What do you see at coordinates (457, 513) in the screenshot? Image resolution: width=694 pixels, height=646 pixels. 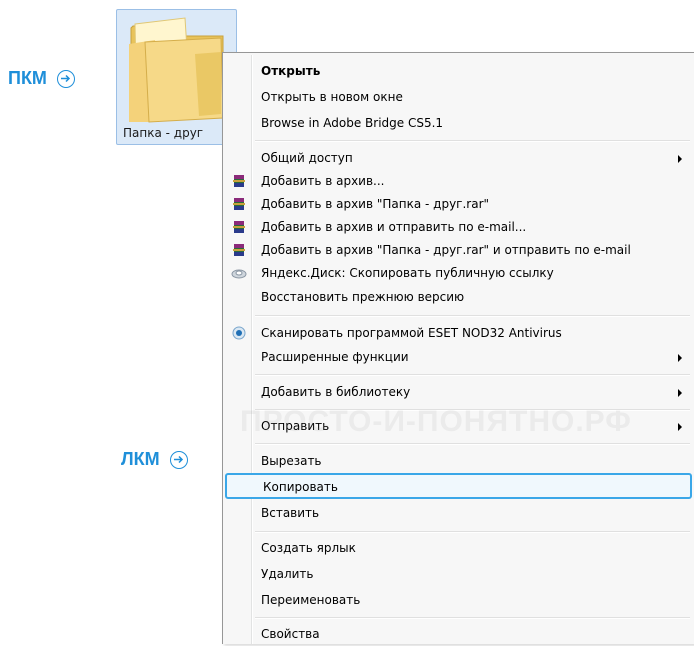 I see `menu-item-paste: Вставить` at bounding box center [457, 513].